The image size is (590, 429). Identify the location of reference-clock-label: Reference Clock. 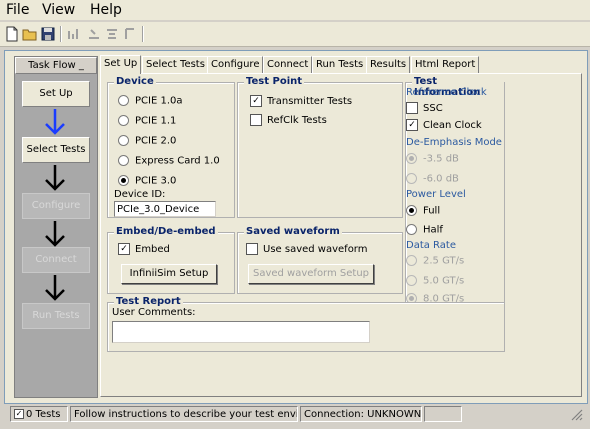
(446, 92).